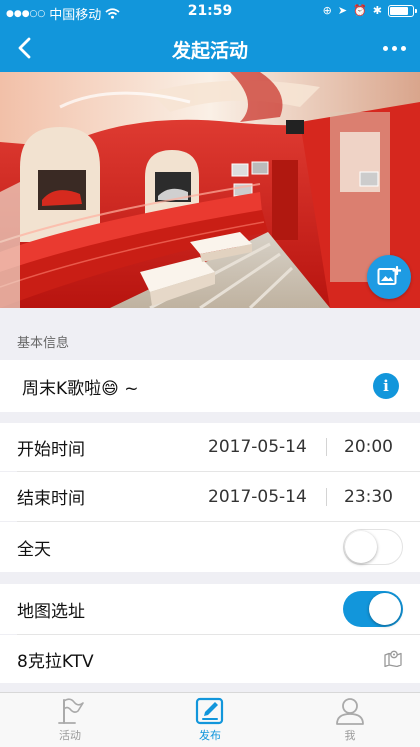 The width and height of the screenshot is (420, 747). I want to click on status-bar: ●●●○○ 中国移动 21:59 ⊕ ➤ ⏰ ✱, so click(210, 12).